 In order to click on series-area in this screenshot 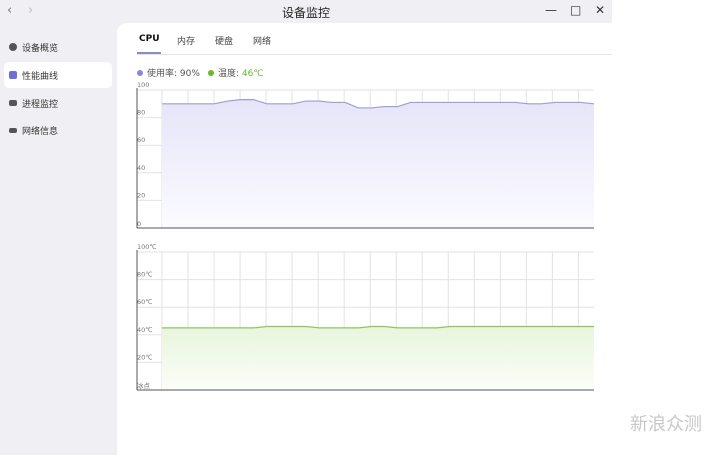, I will do `click(378, 358)`.